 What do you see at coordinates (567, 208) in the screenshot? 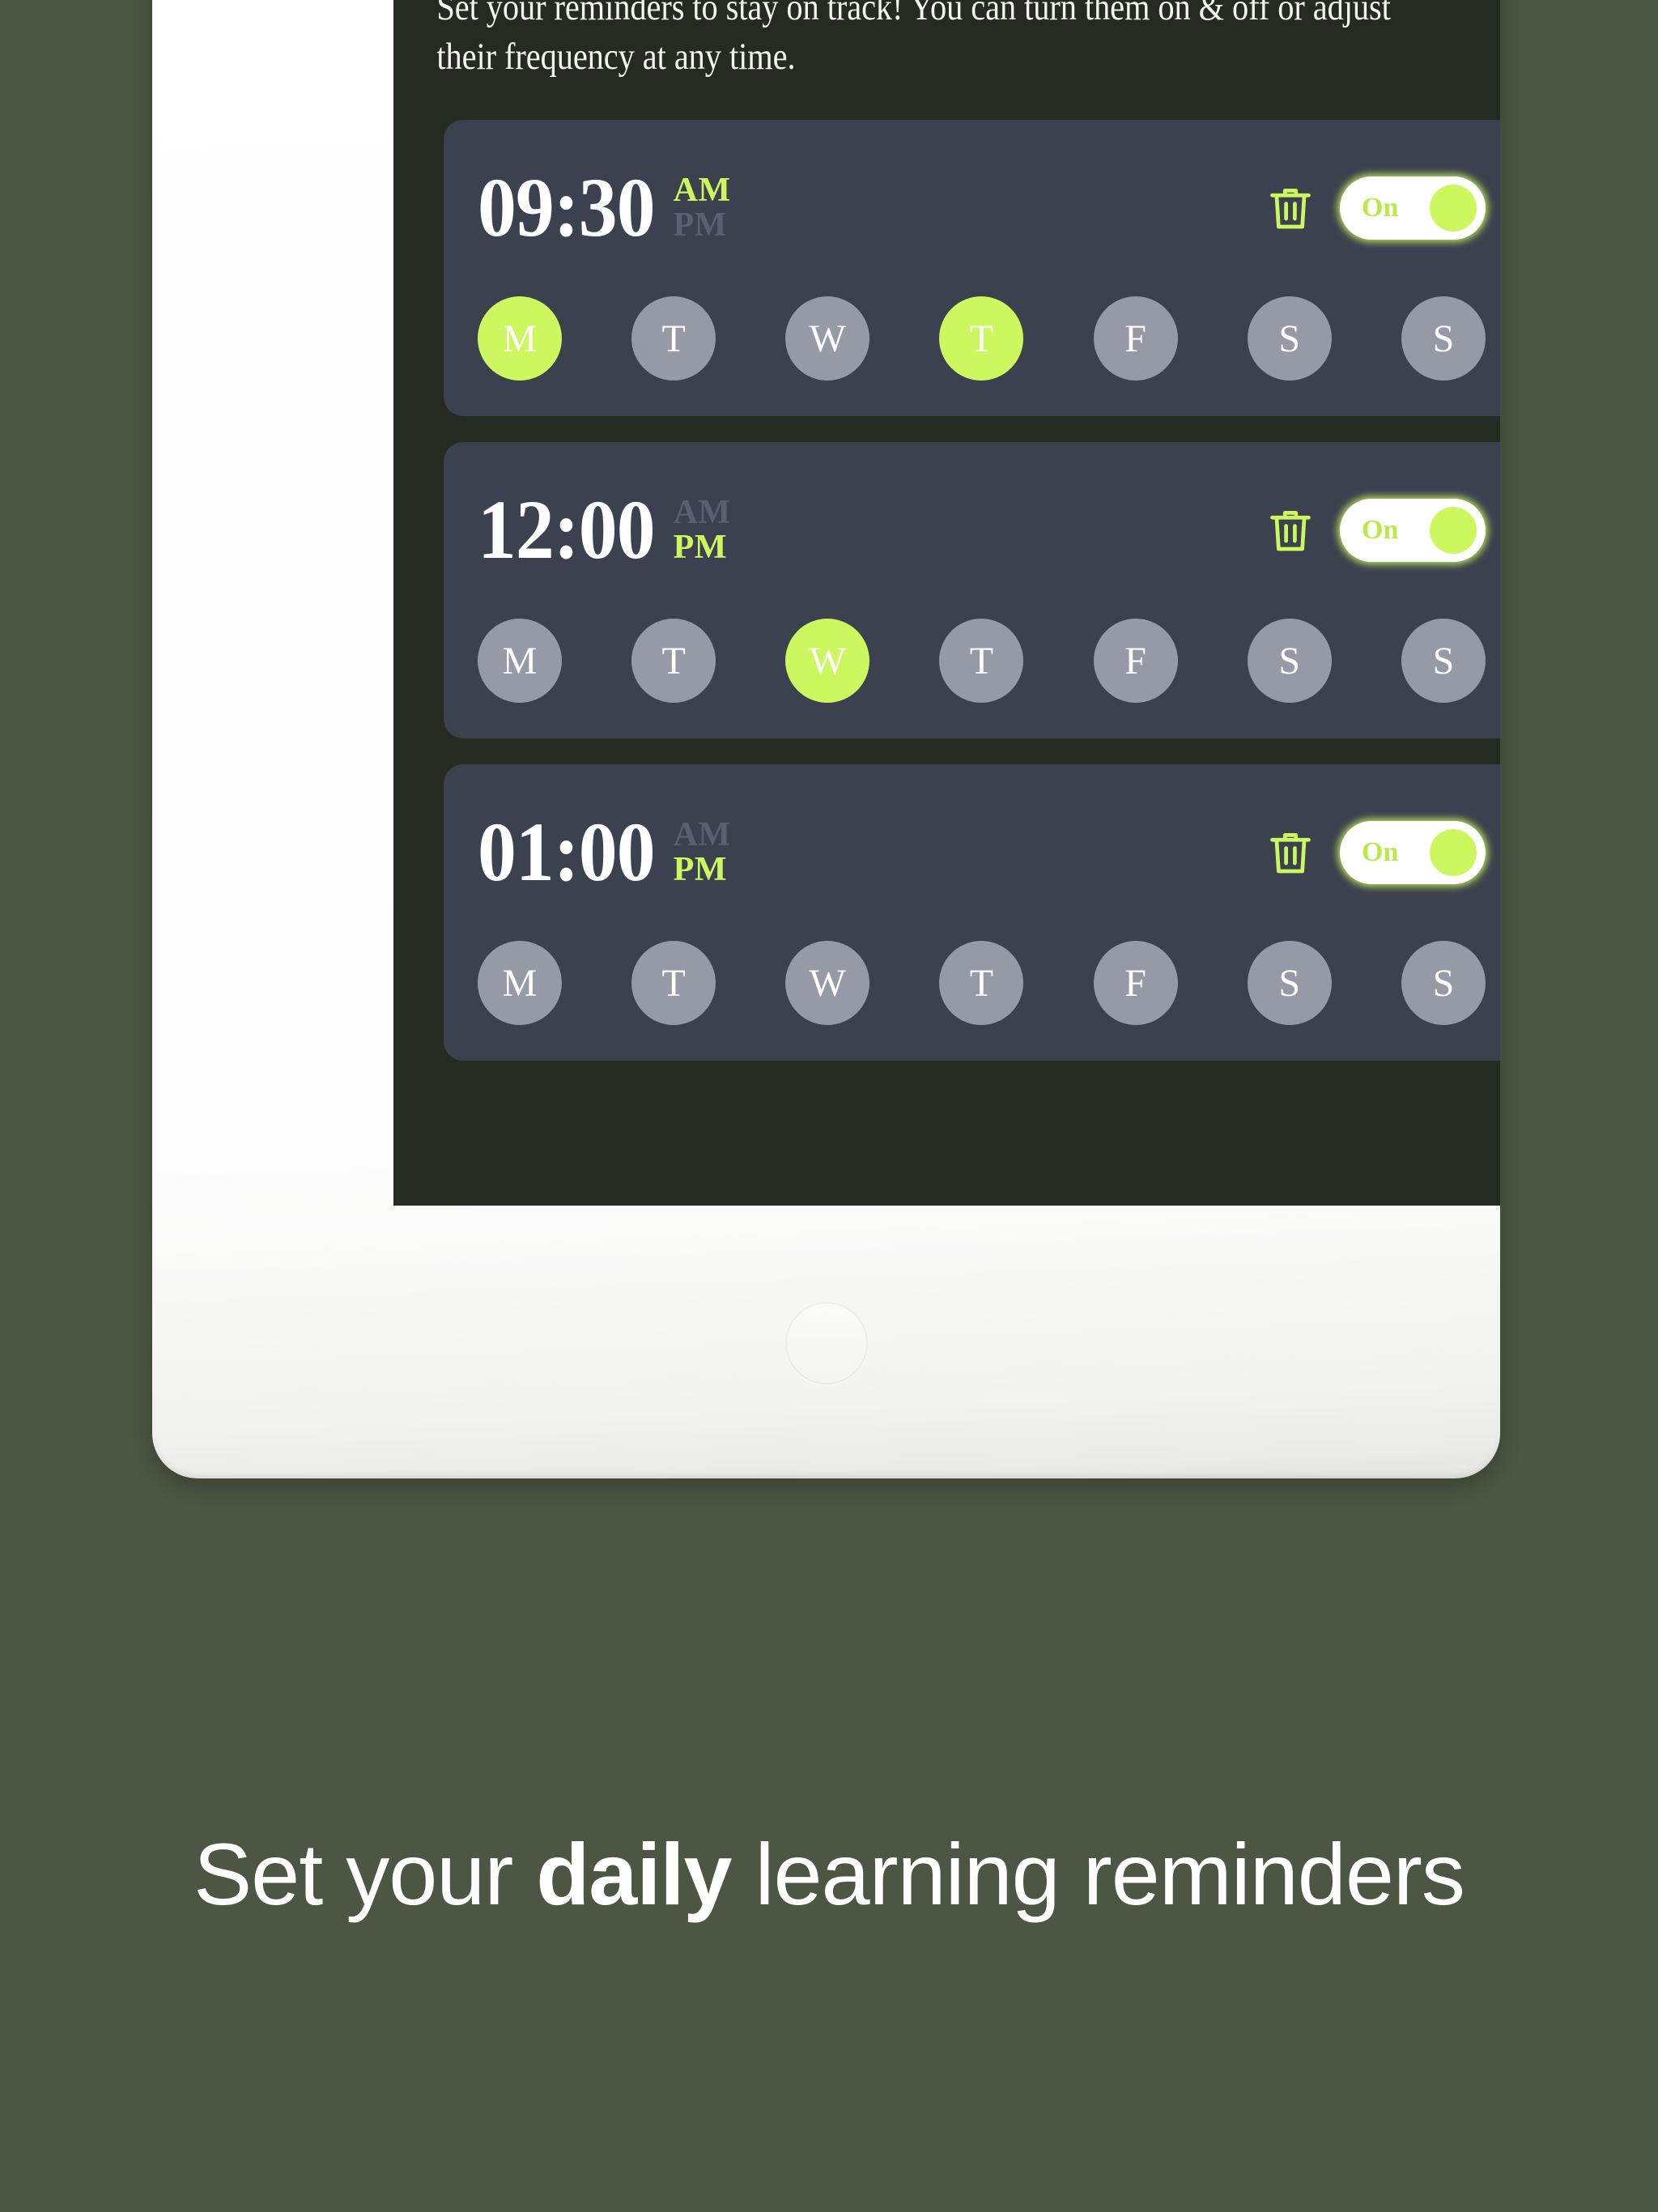
I see `reminder-time: 09:30` at bounding box center [567, 208].